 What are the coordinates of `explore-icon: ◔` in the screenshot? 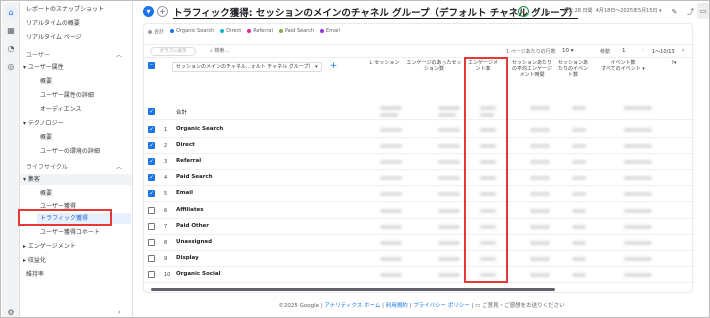 It's located at (11, 48).